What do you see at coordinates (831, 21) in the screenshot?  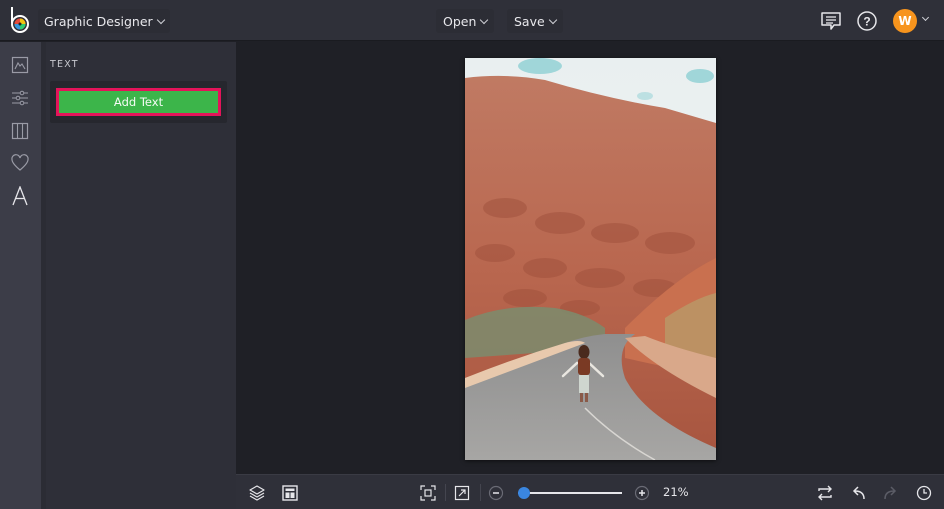 I see `comment-icon` at bounding box center [831, 21].